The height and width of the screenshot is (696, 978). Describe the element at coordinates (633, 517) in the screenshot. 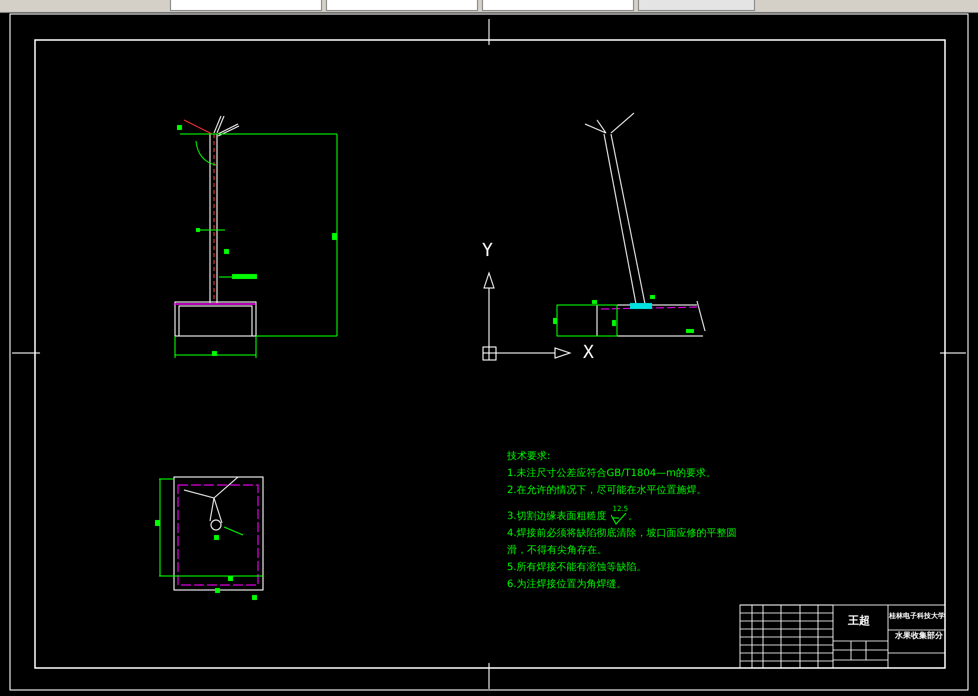

I see `note-punctuation: 。` at that location.